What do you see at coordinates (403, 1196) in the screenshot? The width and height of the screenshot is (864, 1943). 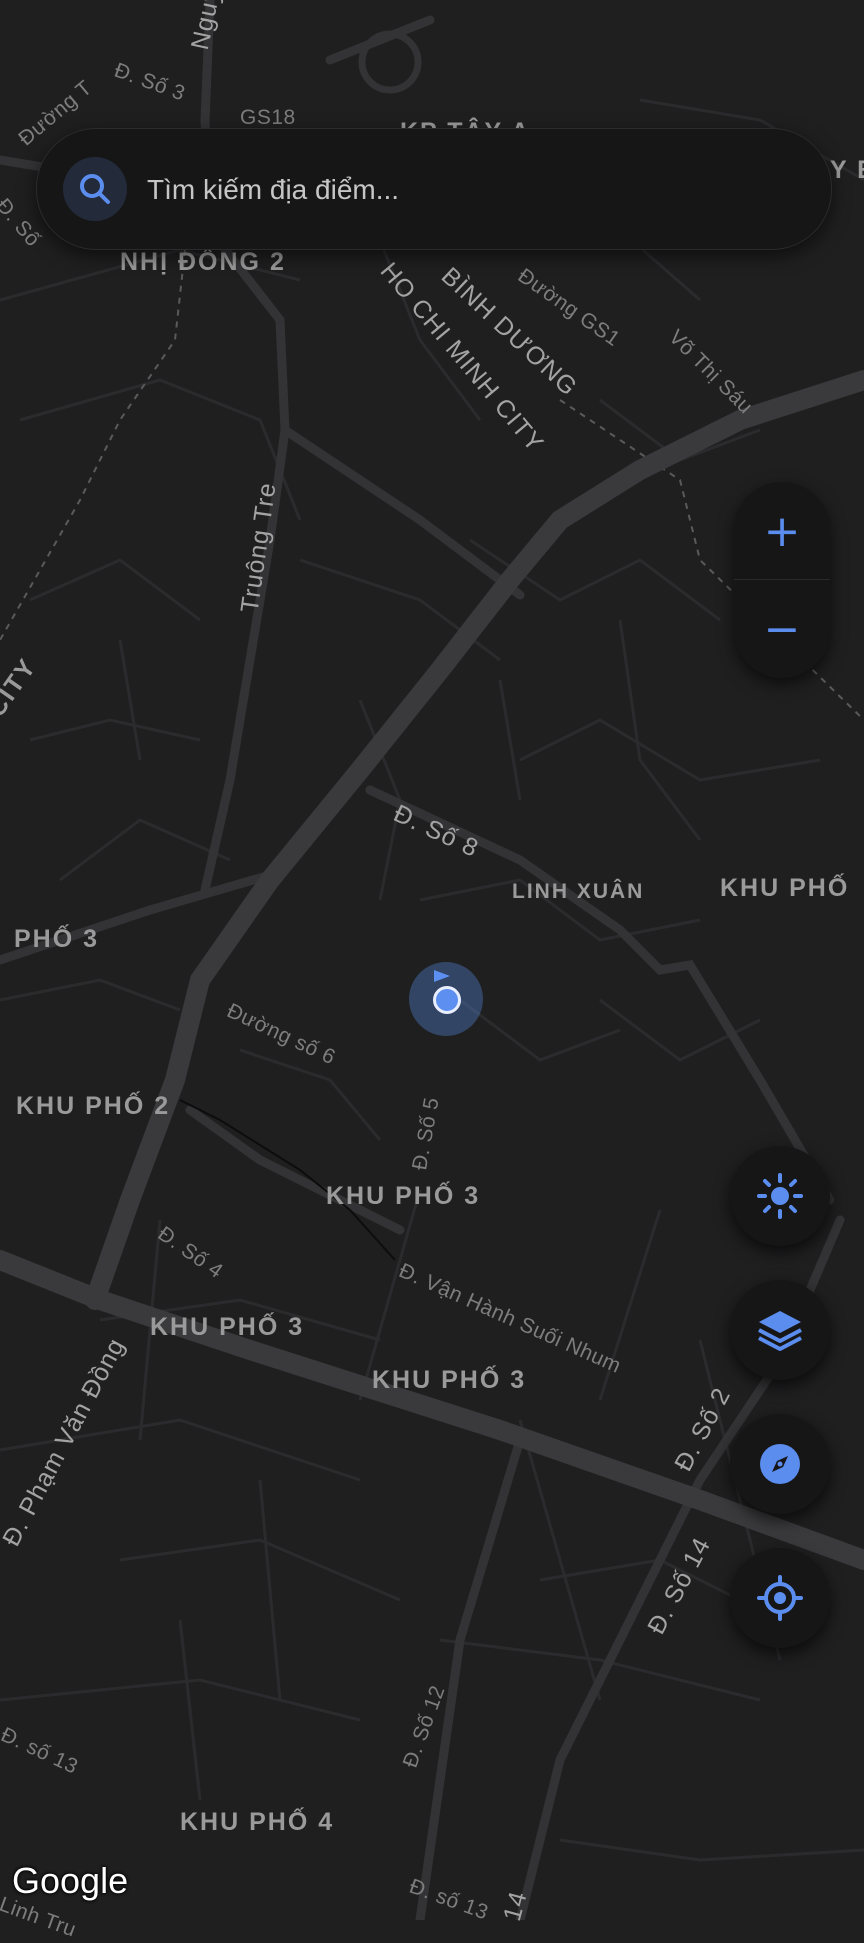 I see `map-label-khu-pho-3-a: KHU PHỐ 3` at bounding box center [403, 1196].